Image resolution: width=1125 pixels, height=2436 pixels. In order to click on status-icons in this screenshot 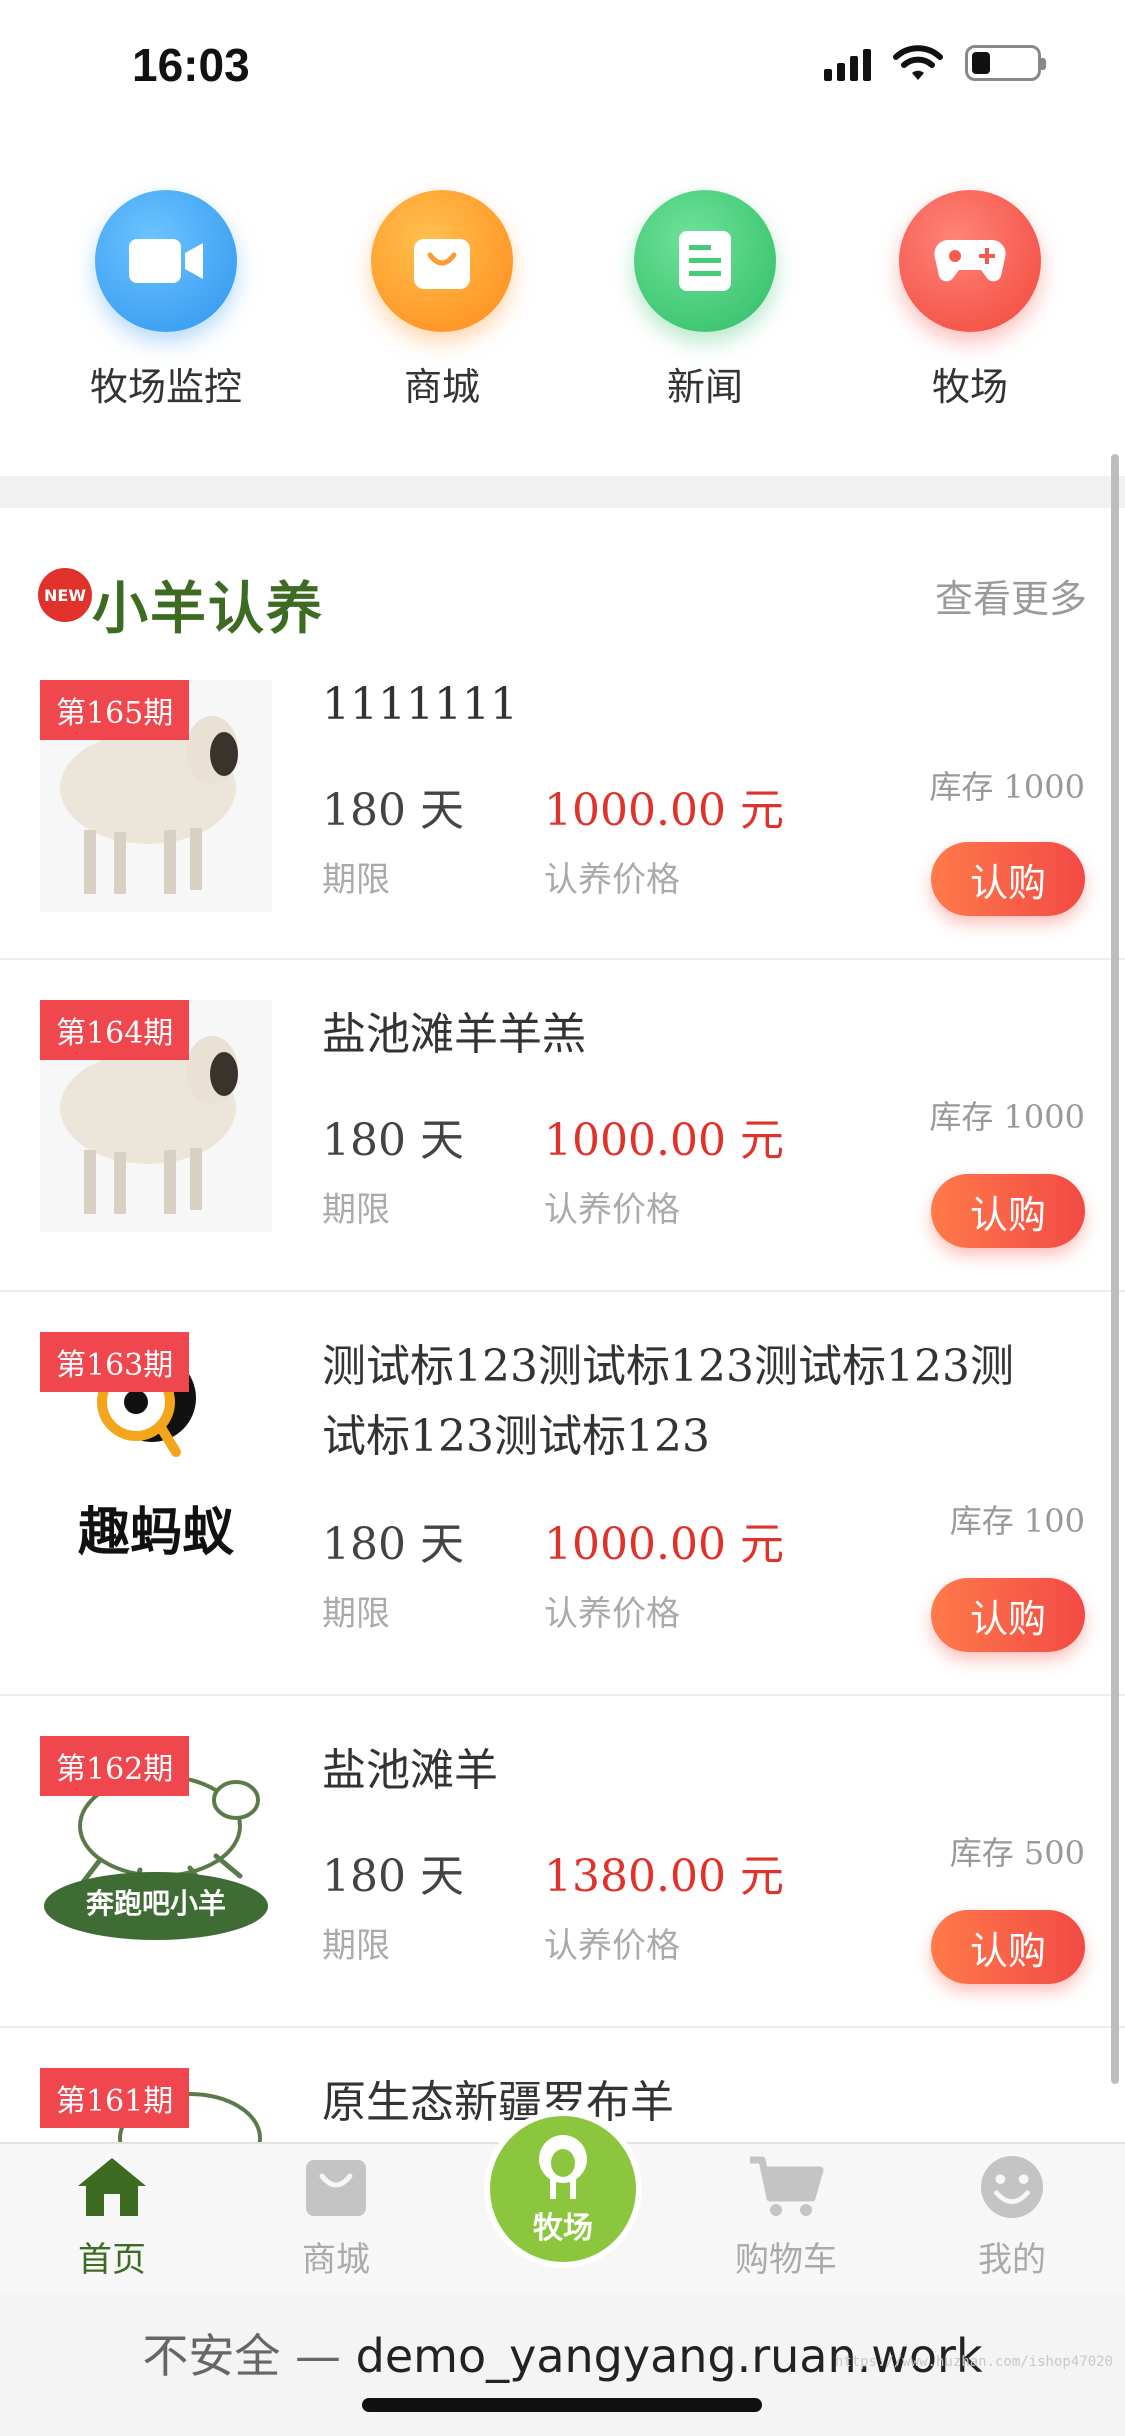, I will do `click(935, 63)`.